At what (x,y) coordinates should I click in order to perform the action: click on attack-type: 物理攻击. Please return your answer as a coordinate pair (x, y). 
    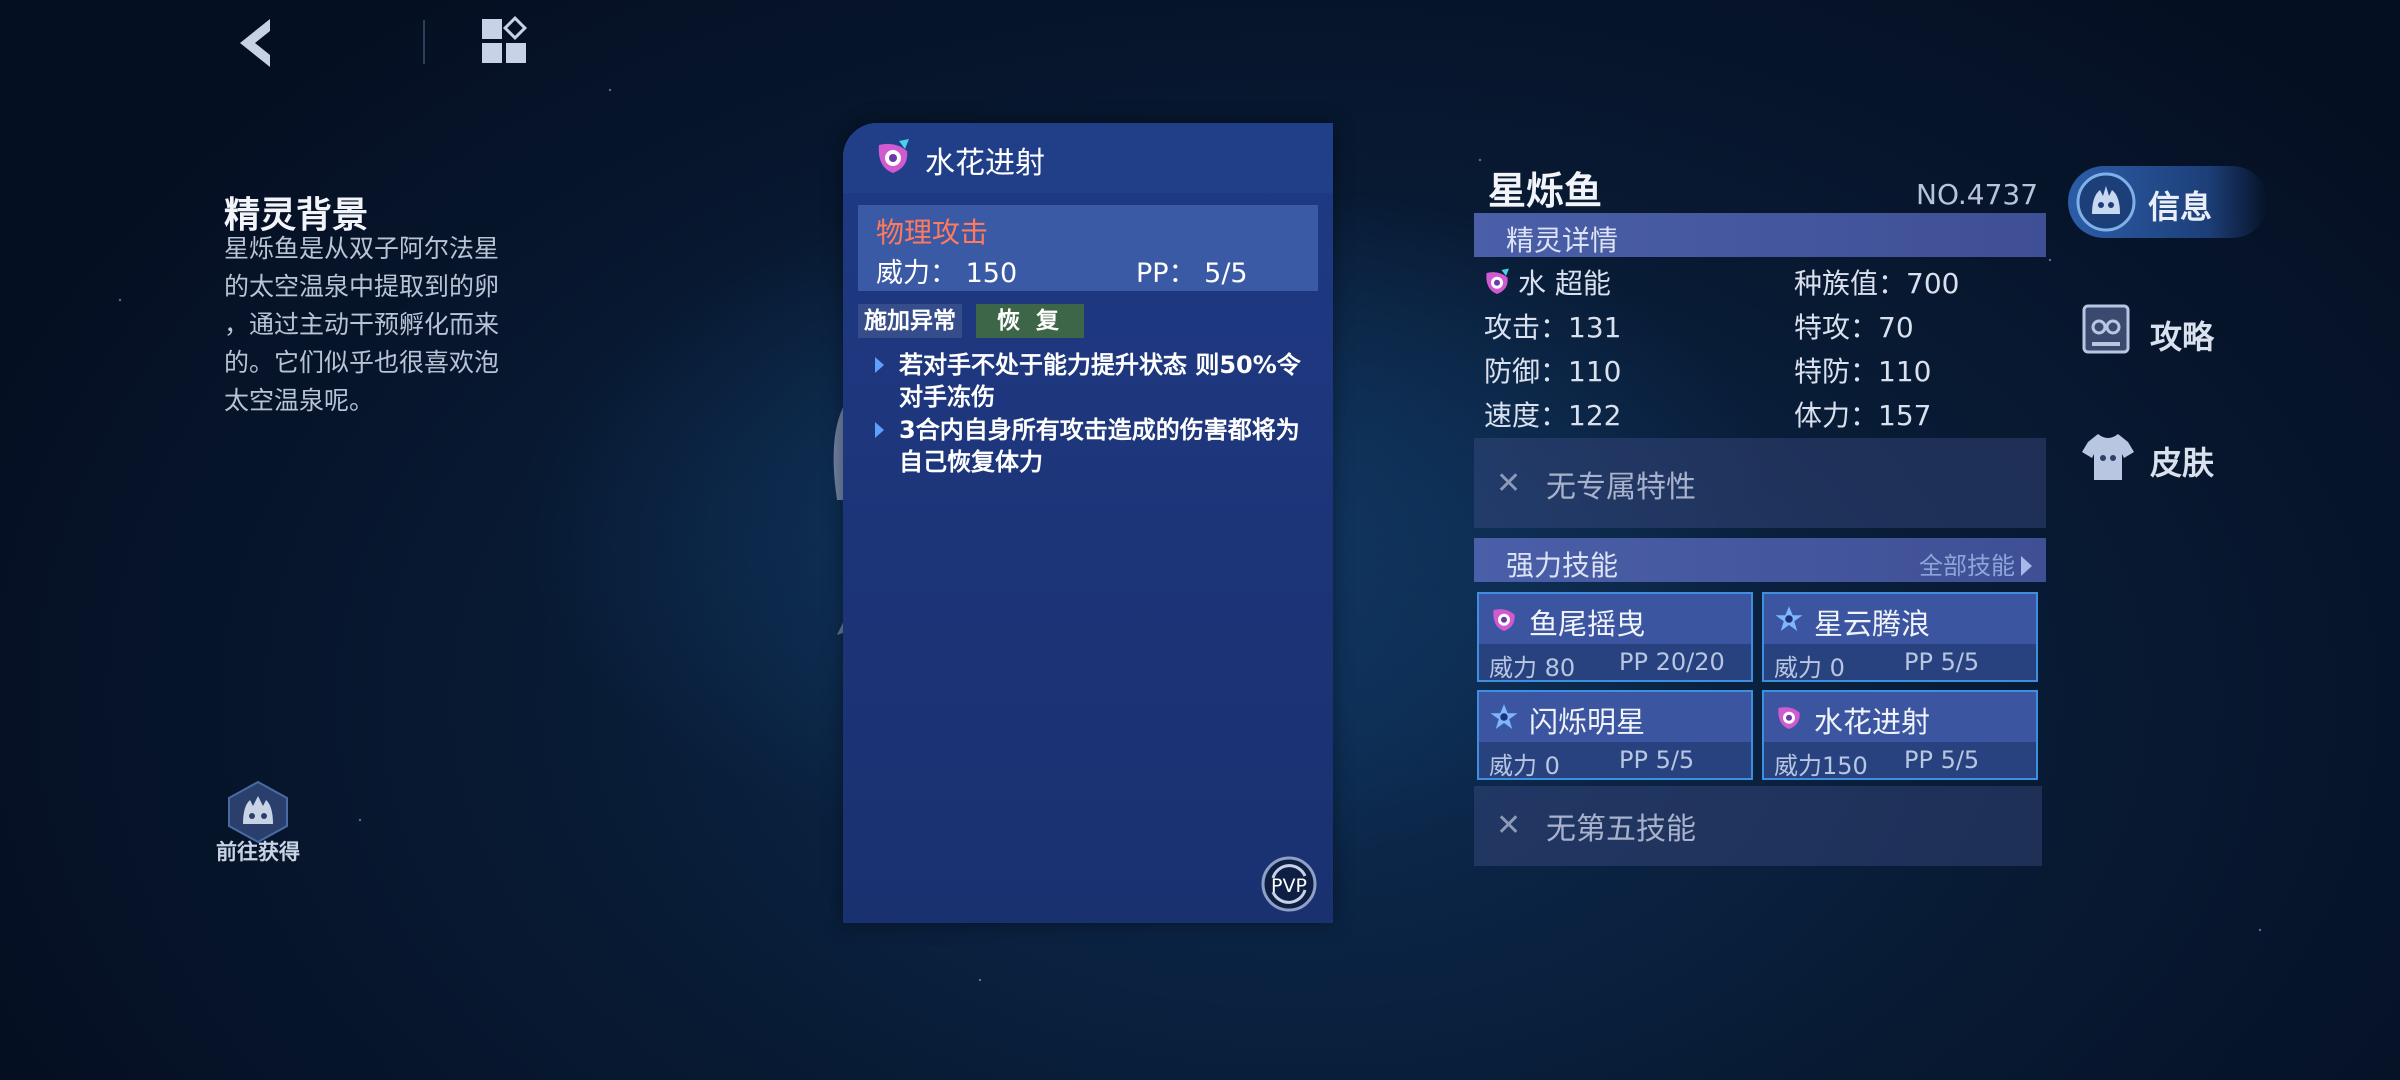
    Looking at the image, I should click on (932, 232).